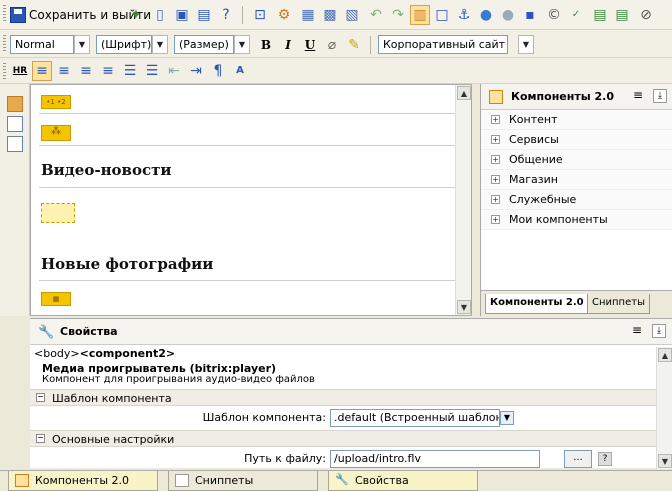 Image resolution: width=672 pixels, height=491 pixels. What do you see at coordinates (160, 15) in the screenshot?
I see `new-document-icon: ▯` at bounding box center [160, 15].